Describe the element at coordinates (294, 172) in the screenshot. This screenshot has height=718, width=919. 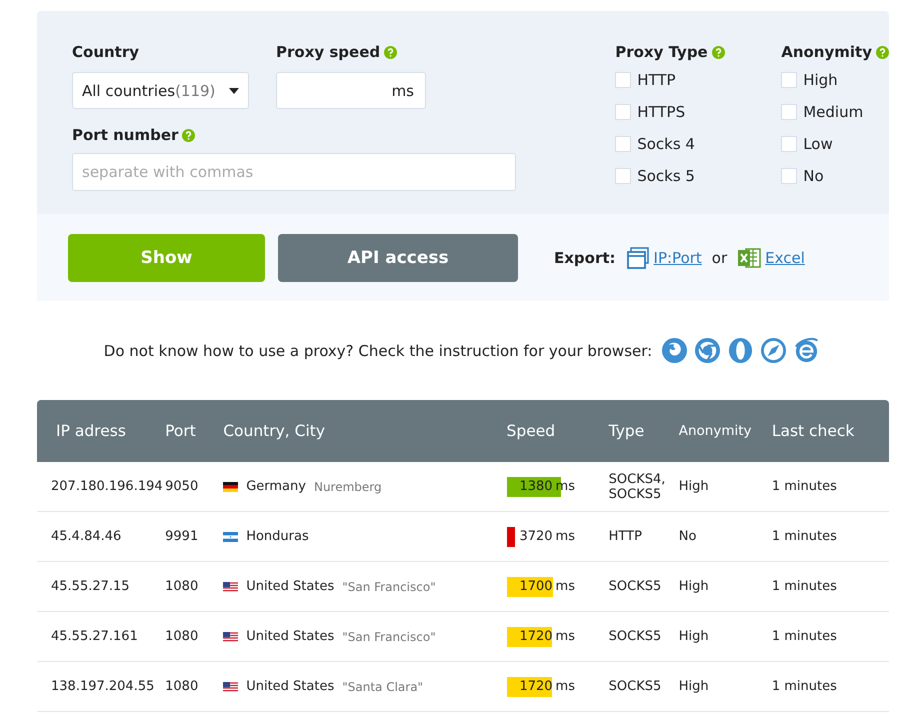
I see `port-field: separate with commas` at that location.